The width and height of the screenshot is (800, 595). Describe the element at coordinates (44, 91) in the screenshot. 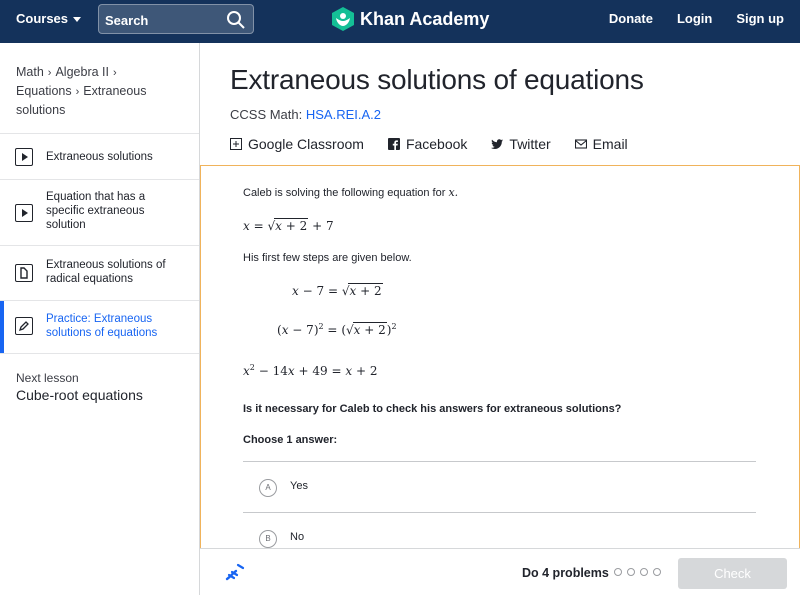

I see `breadcrumb-equations: Equations` at that location.